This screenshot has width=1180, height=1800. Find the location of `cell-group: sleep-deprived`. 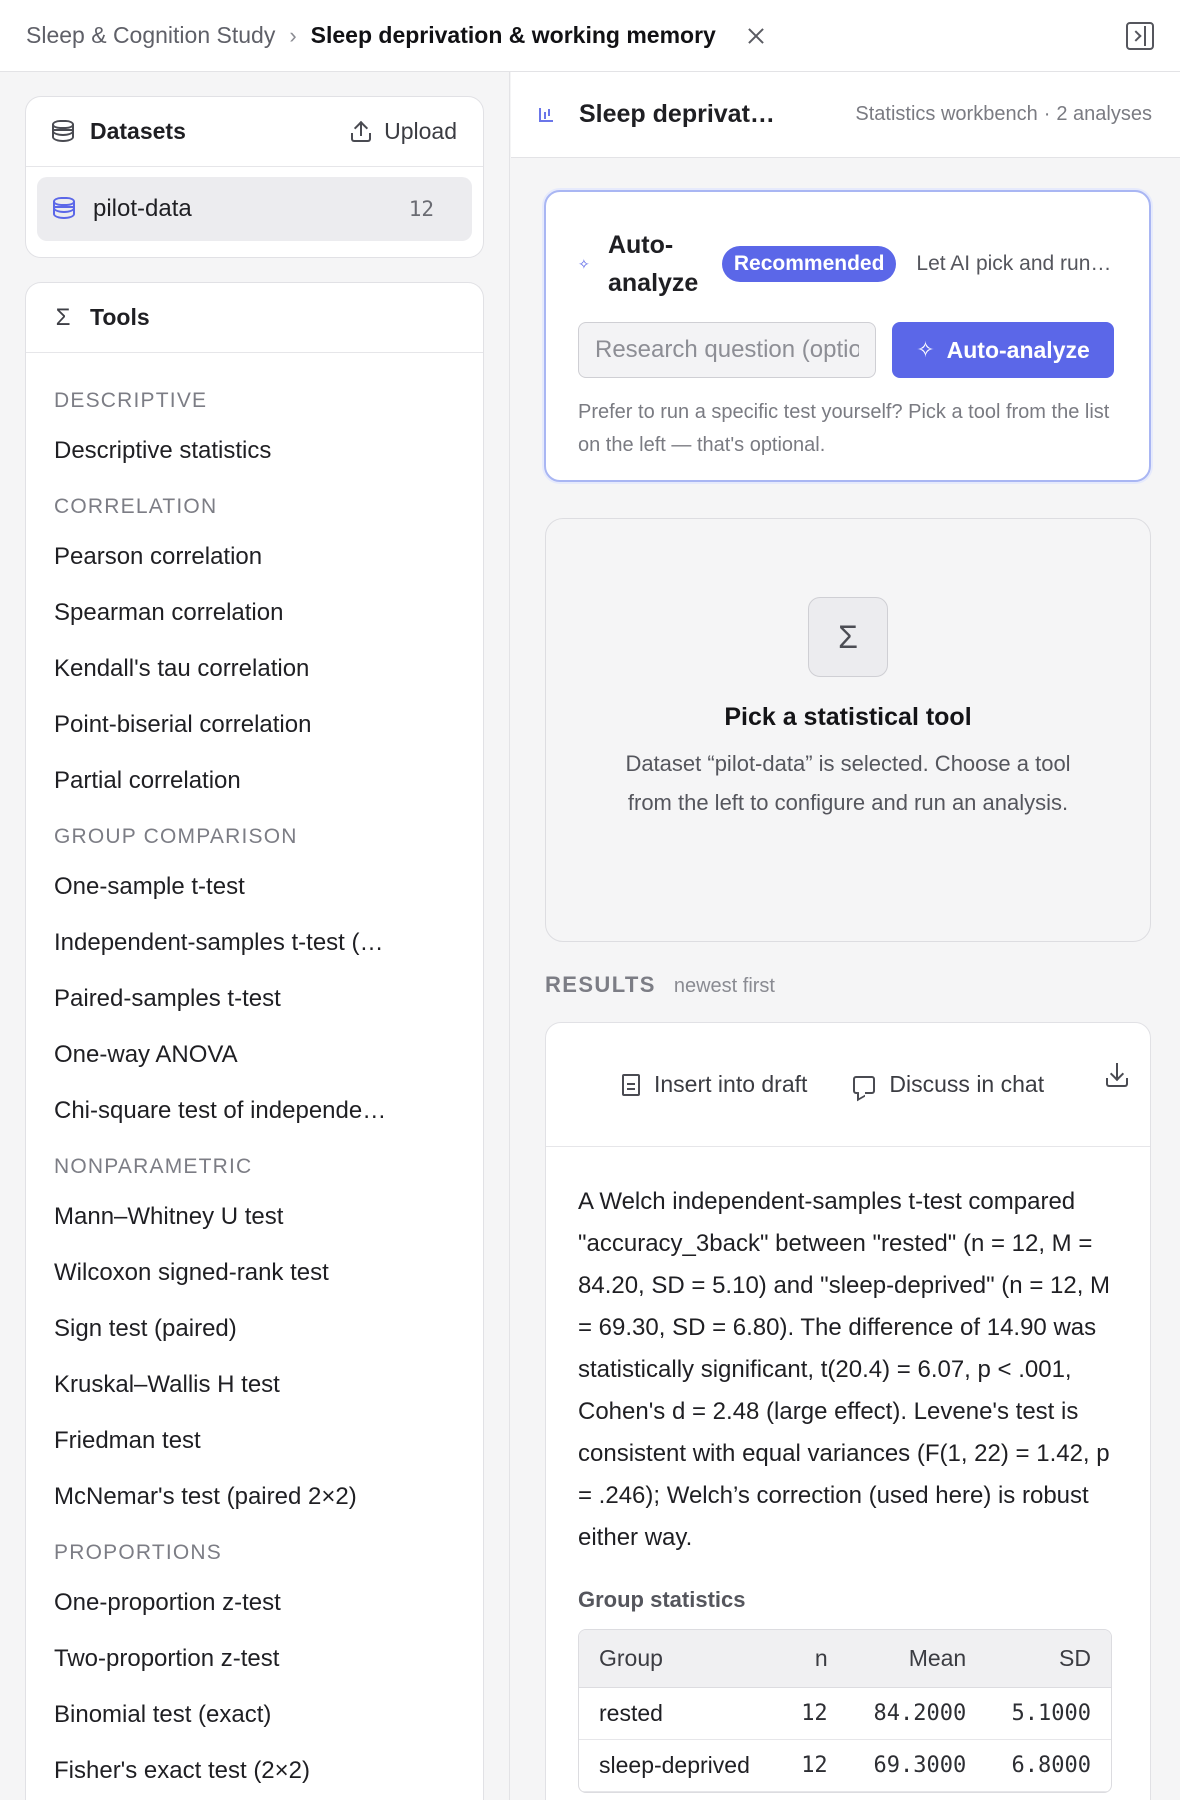

cell-group: sleep-deprived is located at coordinates (679, 1766).